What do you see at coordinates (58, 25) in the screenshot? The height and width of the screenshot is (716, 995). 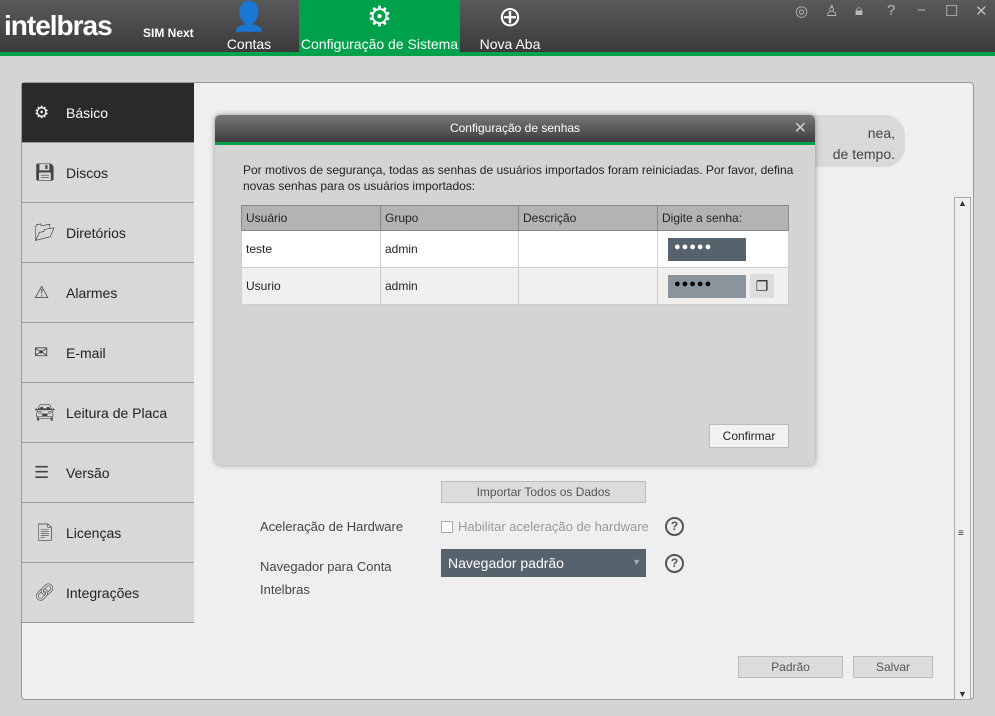 I see `logo: intelbras` at bounding box center [58, 25].